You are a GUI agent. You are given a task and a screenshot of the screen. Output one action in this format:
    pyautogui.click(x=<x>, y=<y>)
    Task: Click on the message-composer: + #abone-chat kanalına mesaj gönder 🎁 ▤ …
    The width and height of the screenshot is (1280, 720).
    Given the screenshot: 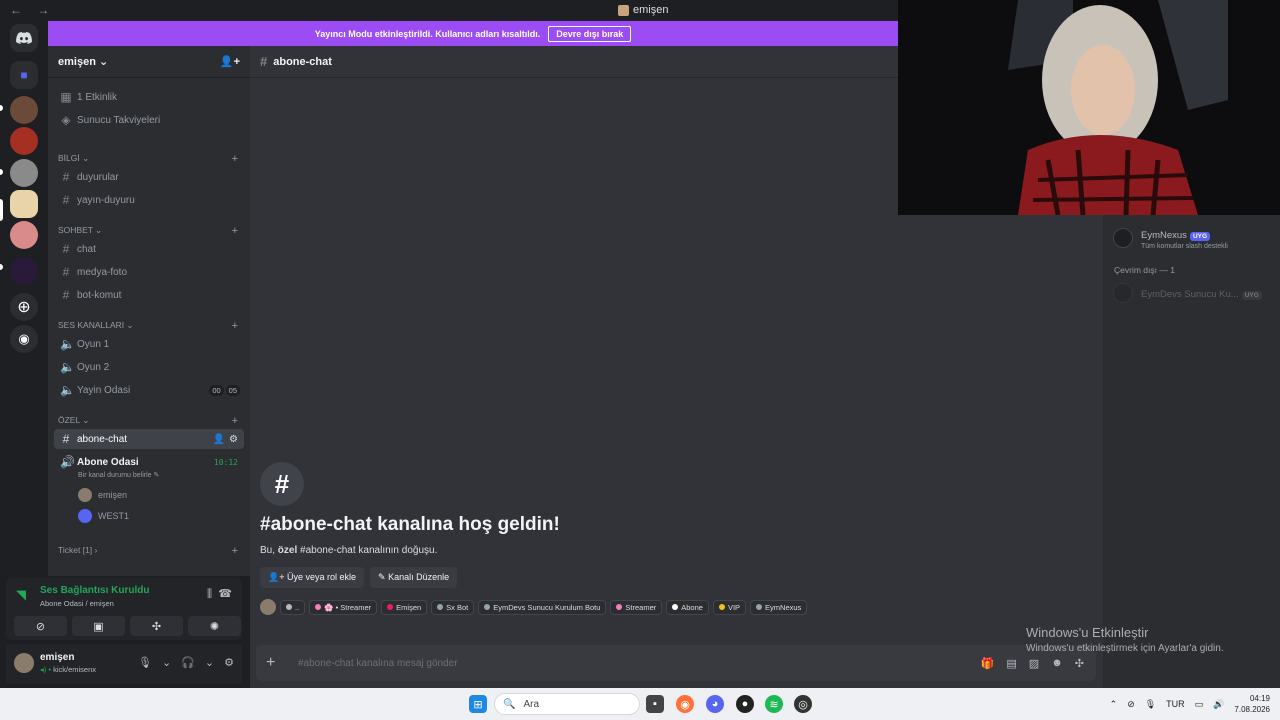 What is the action you would take?
    pyautogui.click(x=676, y=663)
    